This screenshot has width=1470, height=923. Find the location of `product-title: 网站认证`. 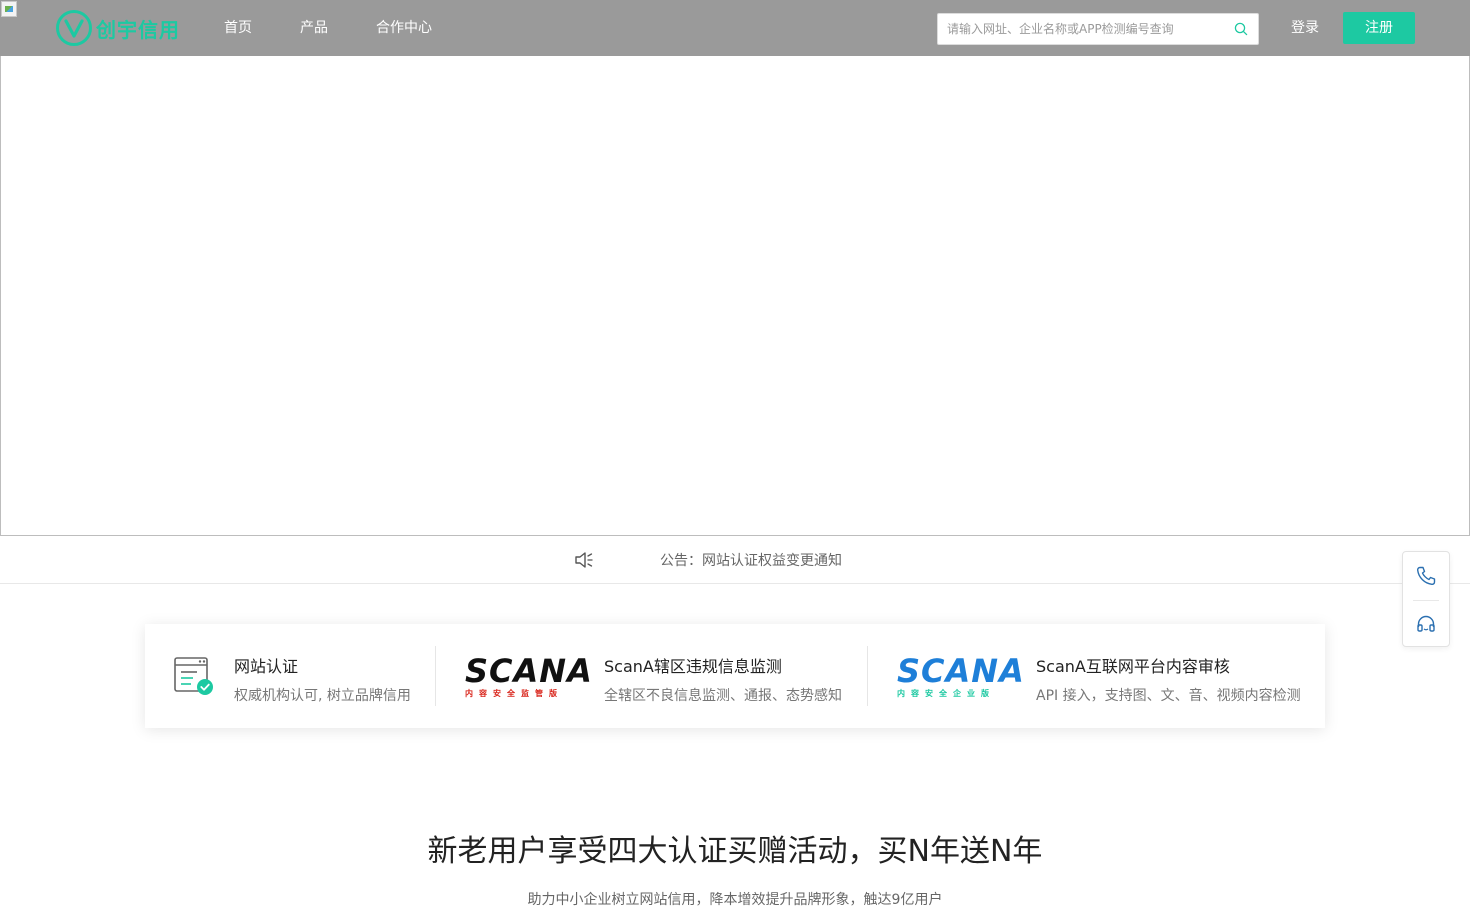

product-title: 网站认证 is located at coordinates (266, 666).